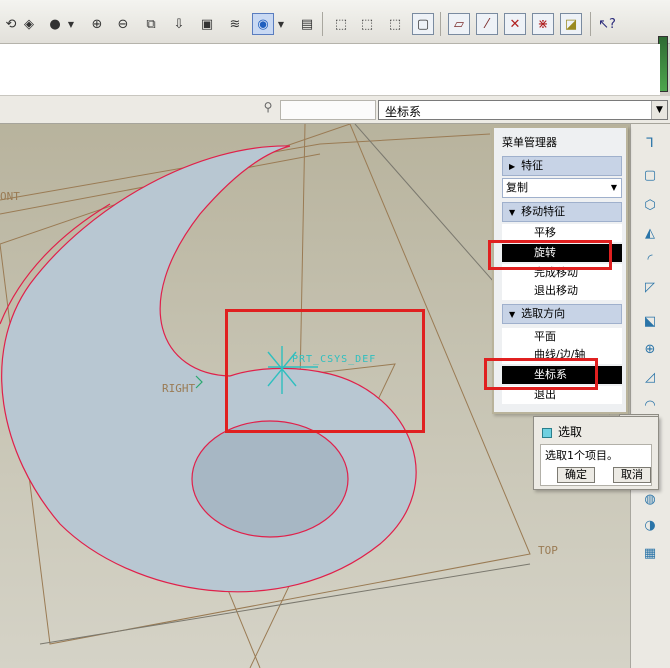 The width and height of the screenshot is (670, 668). Describe the element at coordinates (543, 211) in the screenshot. I see `menu-section-move-label: 移动特征` at that location.